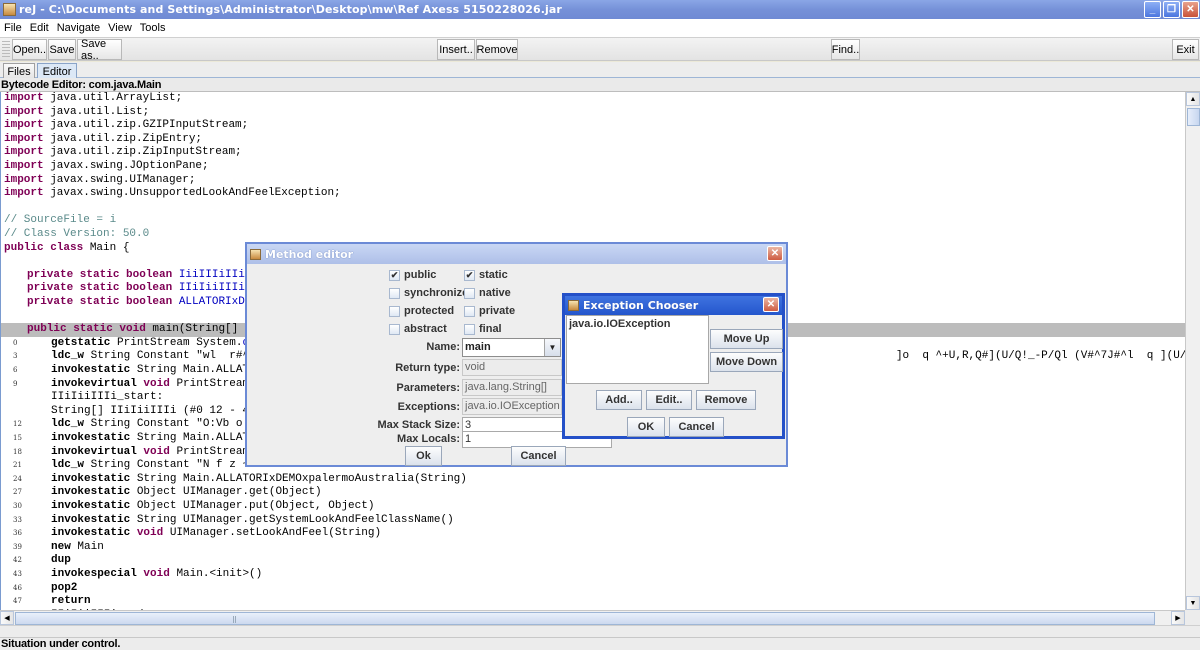 This screenshot has height=650, width=1200. Describe the element at coordinates (61, 560) in the screenshot. I see `code-text: dup` at that location.